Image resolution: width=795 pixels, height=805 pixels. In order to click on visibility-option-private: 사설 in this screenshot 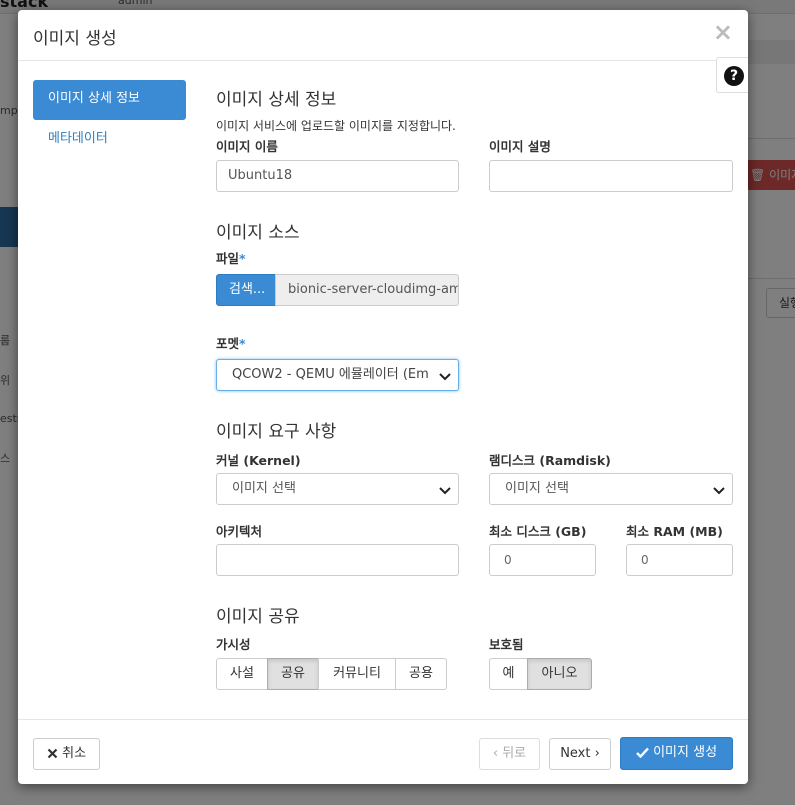, I will do `click(242, 674)`.